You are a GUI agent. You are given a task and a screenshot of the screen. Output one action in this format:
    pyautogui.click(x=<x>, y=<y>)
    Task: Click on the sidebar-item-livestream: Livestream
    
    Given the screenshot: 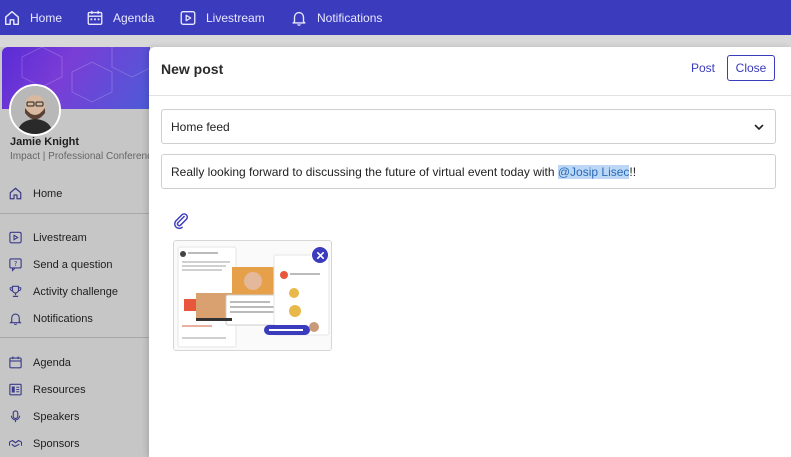 What is the action you would take?
    pyautogui.click(x=47, y=237)
    